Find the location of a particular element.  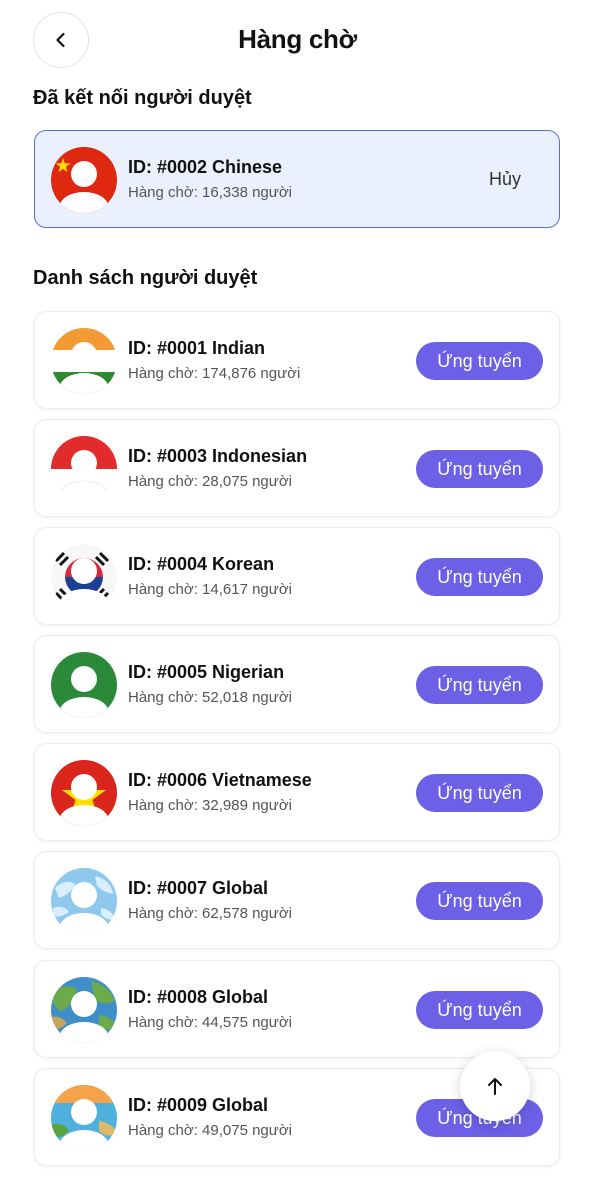

reviewer-id: ID: #0007 Global is located at coordinates (198, 888).